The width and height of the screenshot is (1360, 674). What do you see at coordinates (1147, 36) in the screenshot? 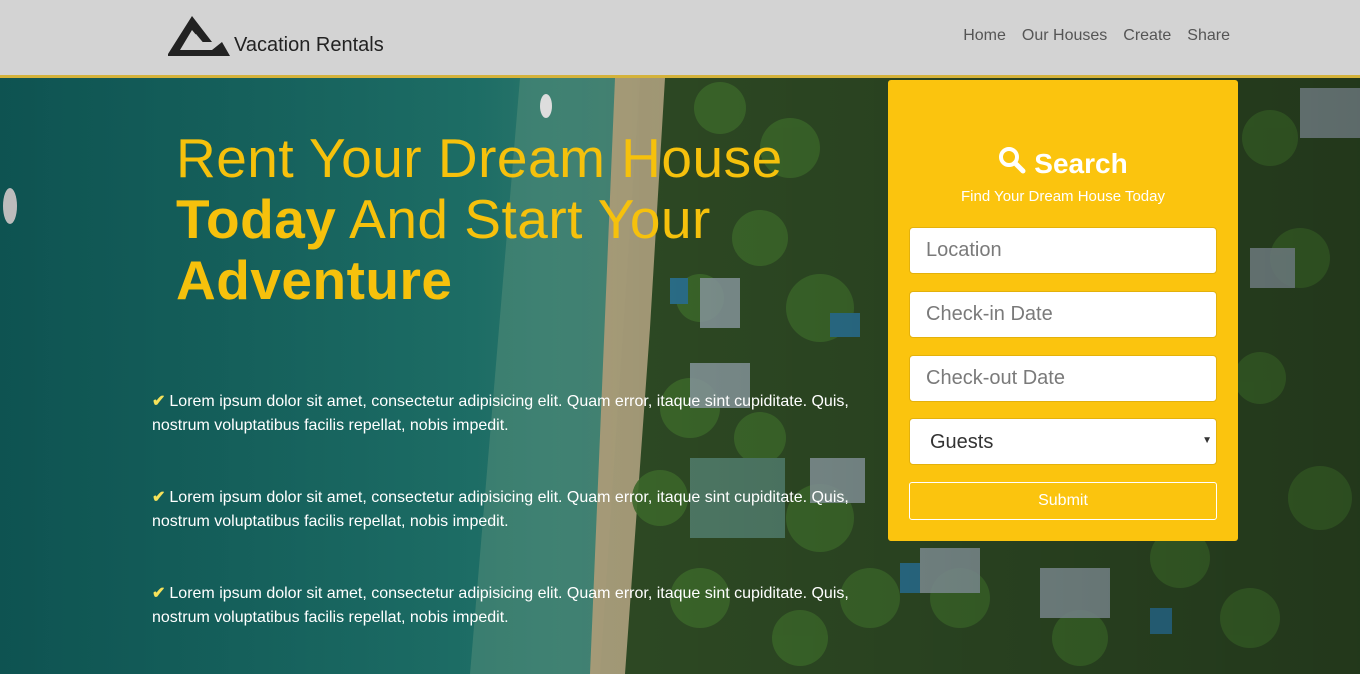
I see `nav-create-link: Create` at bounding box center [1147, 36].